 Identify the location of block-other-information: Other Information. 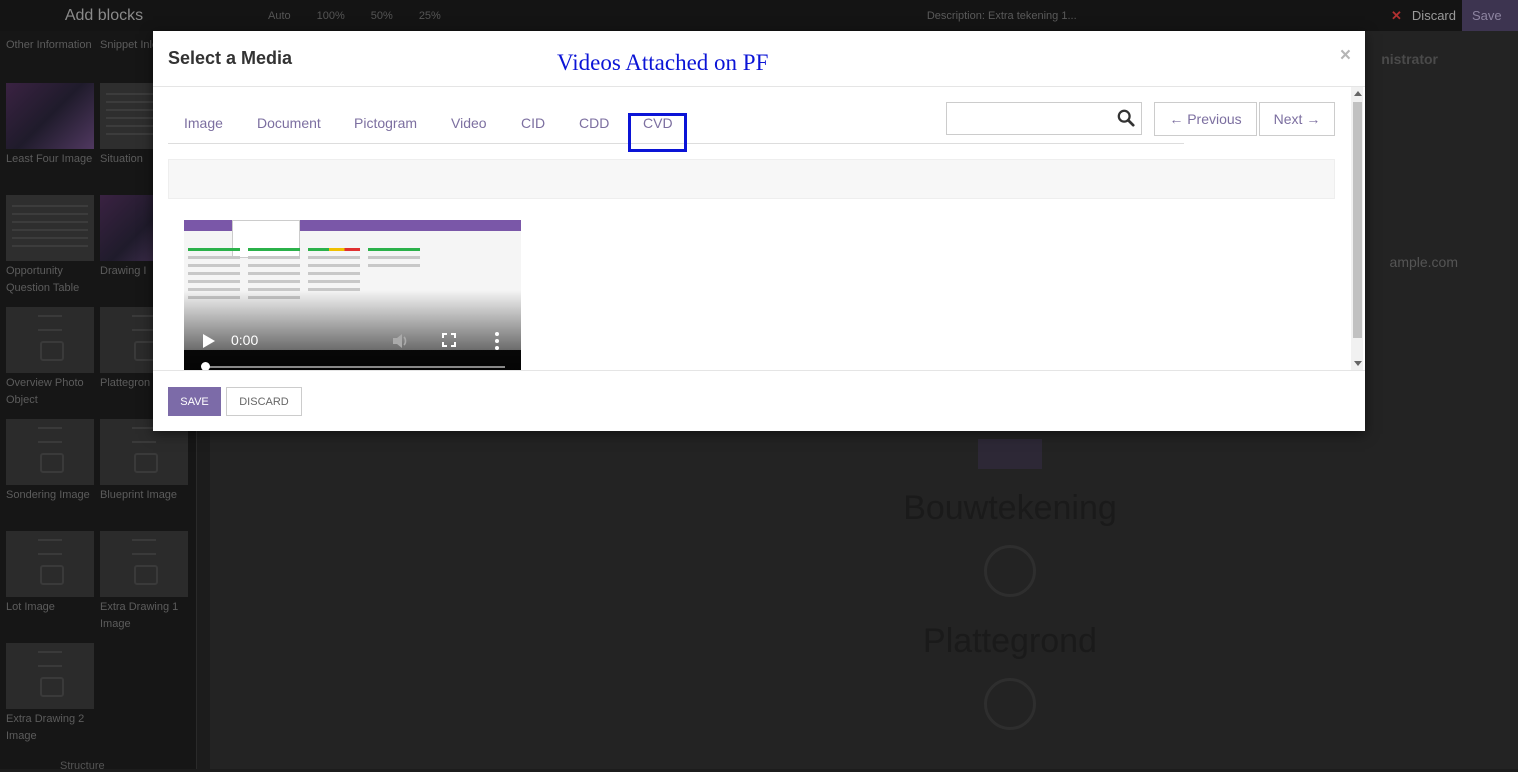
(50, 45).